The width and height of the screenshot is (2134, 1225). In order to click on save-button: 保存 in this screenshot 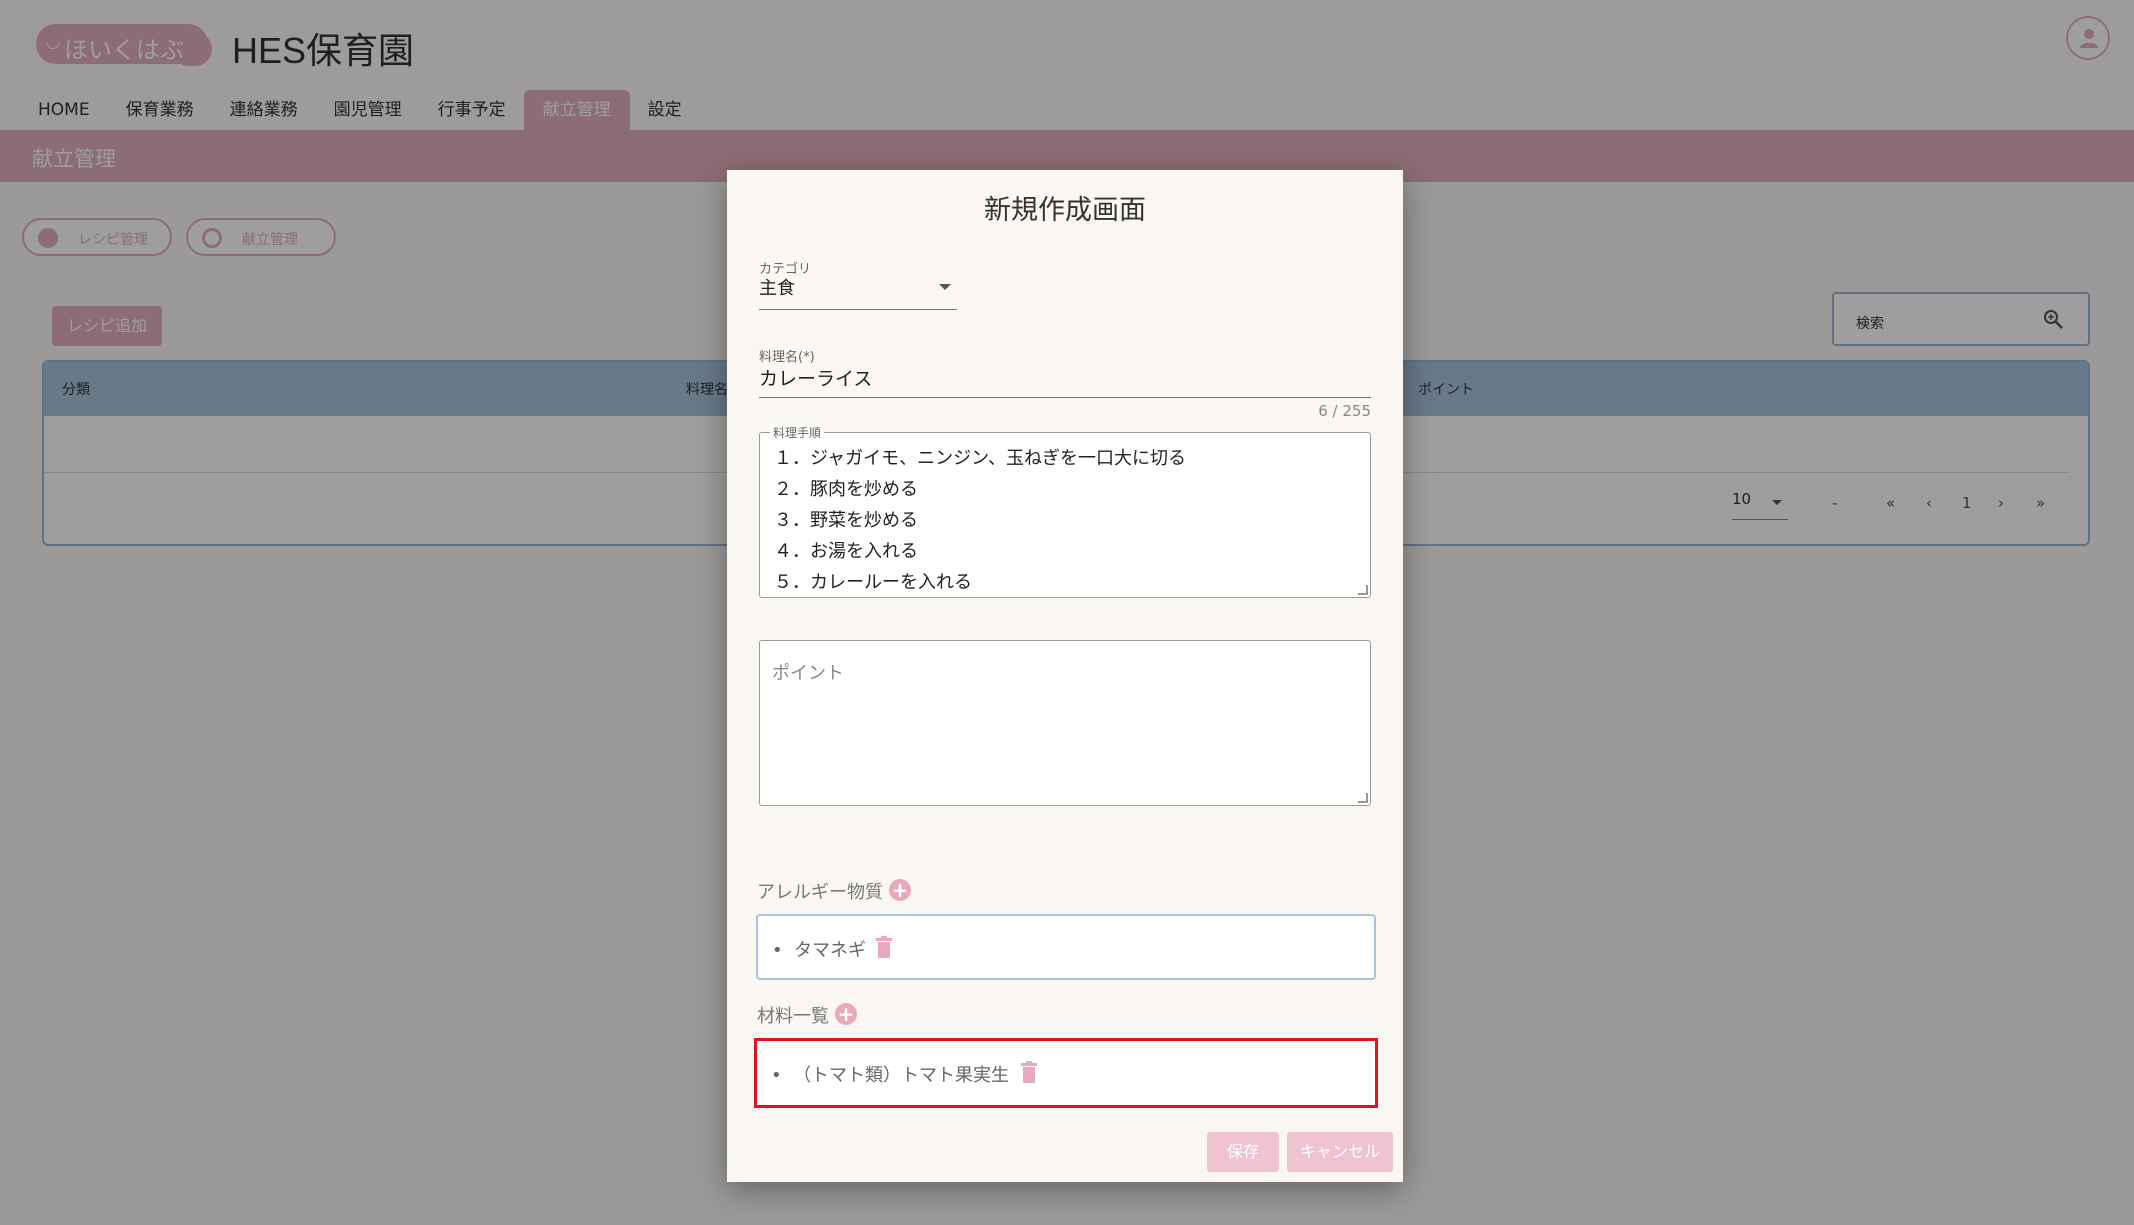, I will do `click(1243, 1152)`.